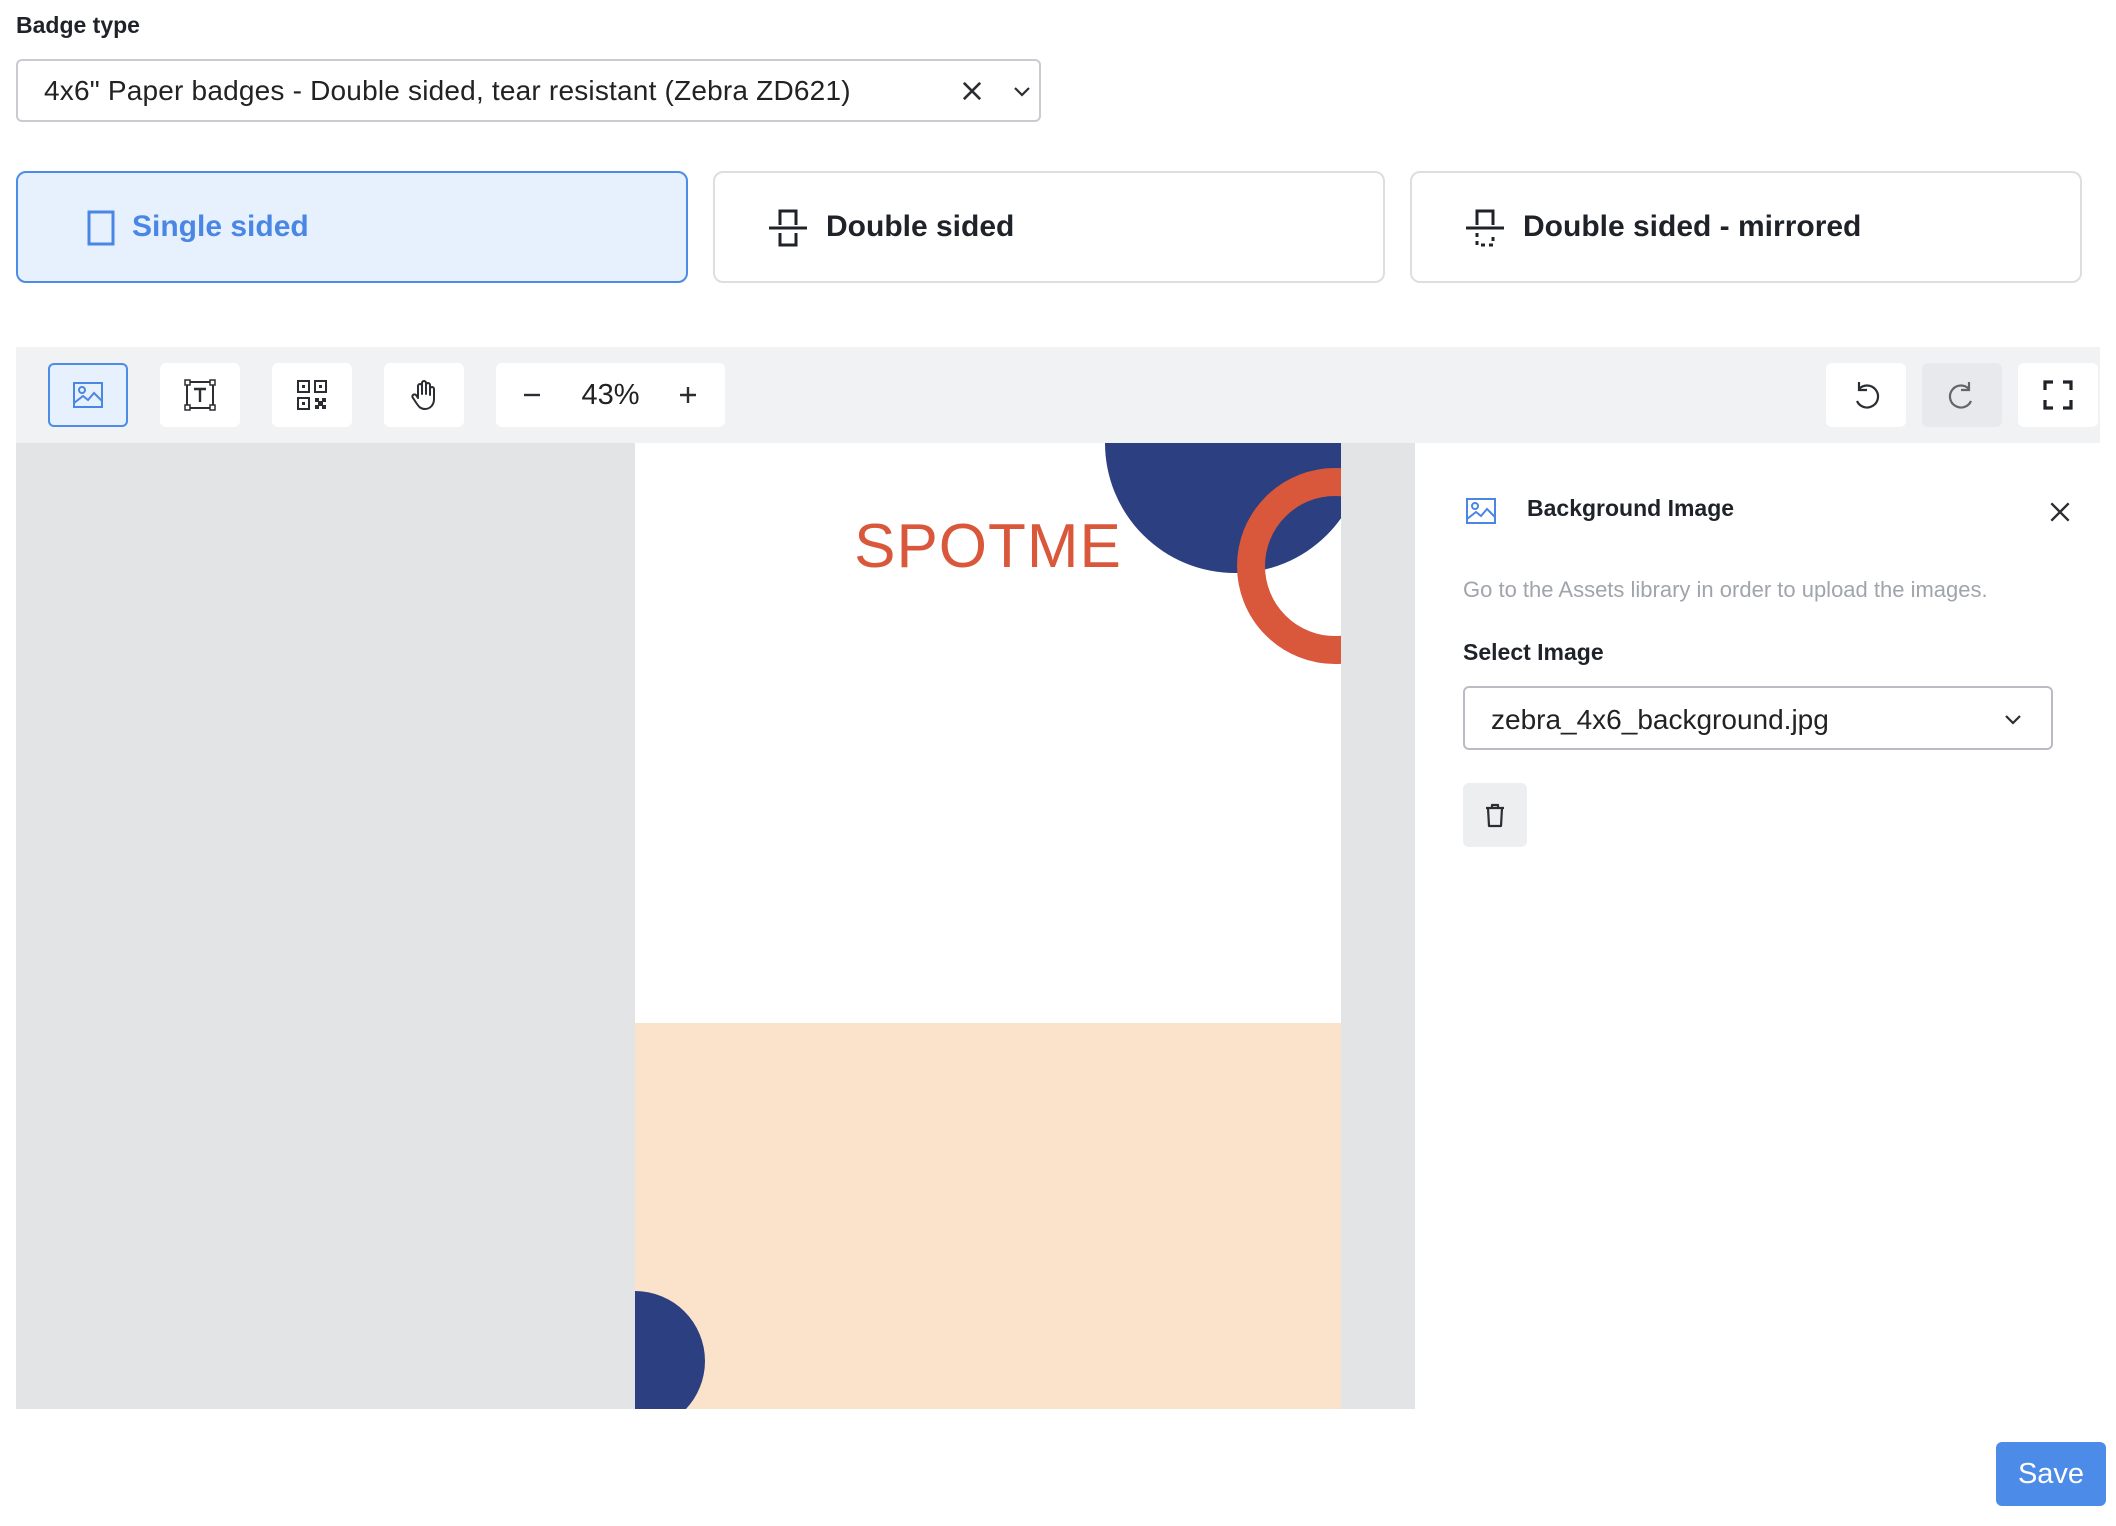 The height and width of the screenshot is (1526, 2116). I want to click on image-tool-button, so click(88, 395).